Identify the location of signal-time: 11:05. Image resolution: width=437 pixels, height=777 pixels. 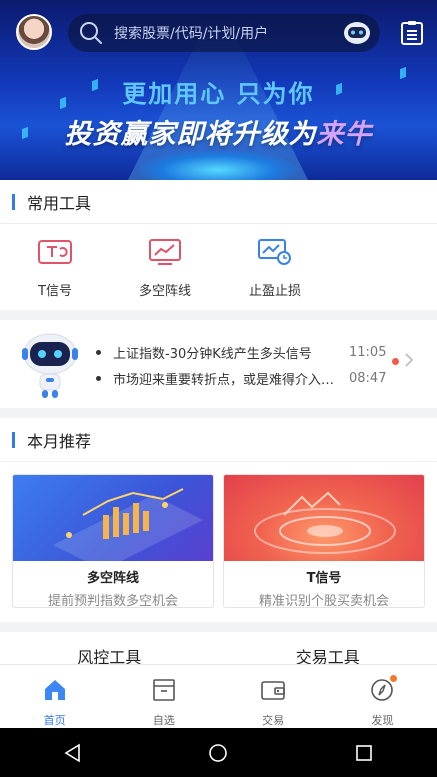
(368, 352).